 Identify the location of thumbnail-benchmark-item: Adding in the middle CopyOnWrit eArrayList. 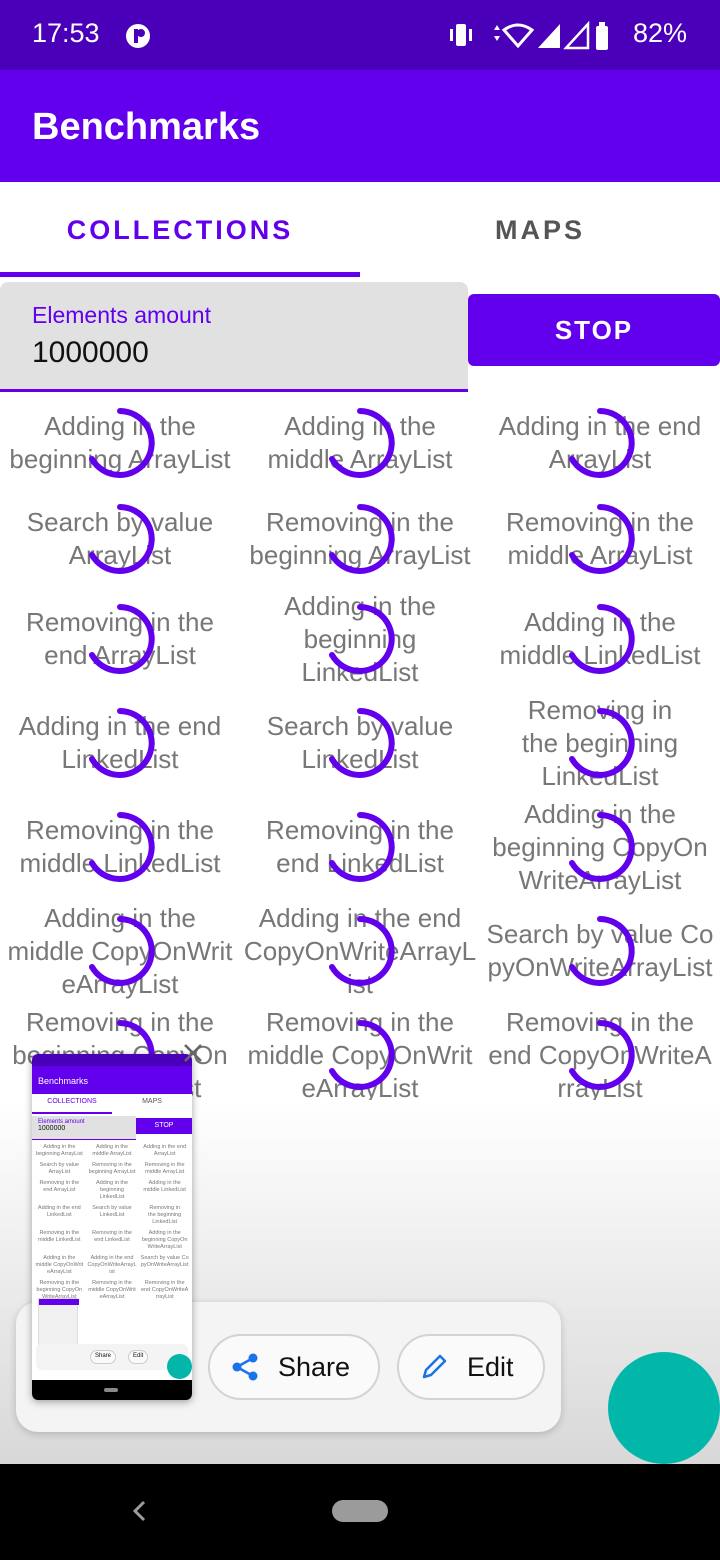
(59, 1265).